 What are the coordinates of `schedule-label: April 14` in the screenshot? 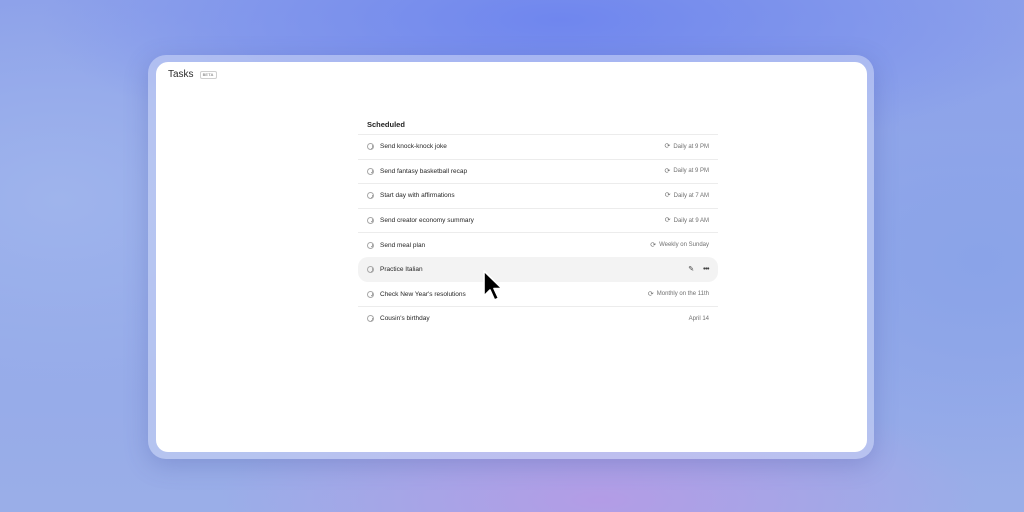 It's located at (698, 318).